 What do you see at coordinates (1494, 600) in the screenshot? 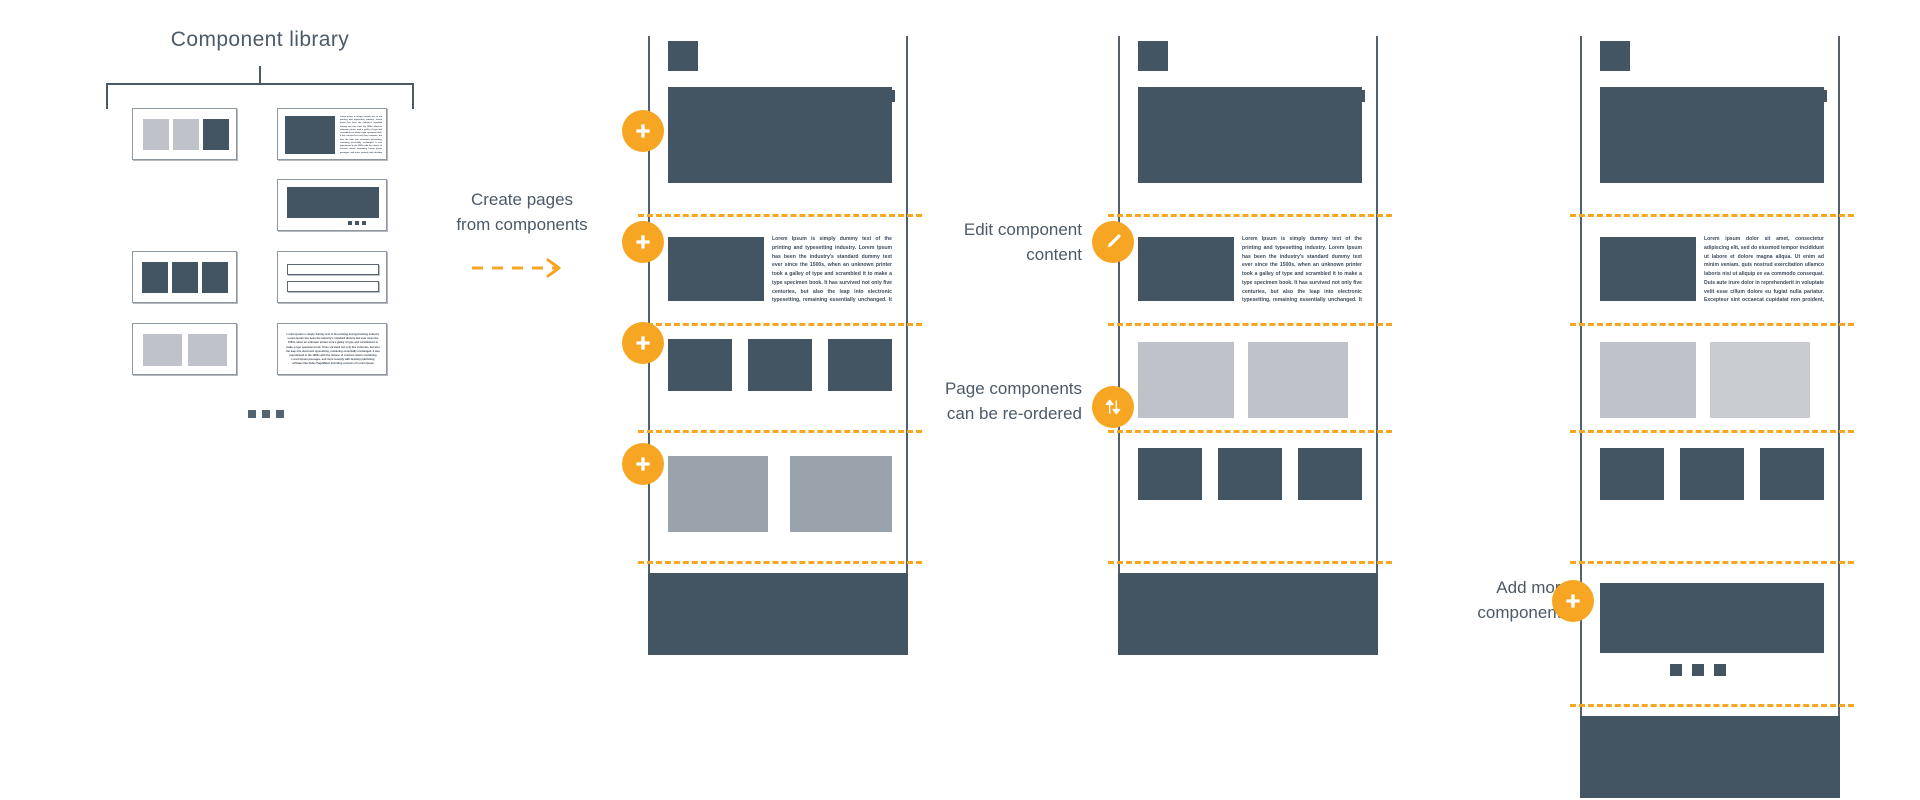
I see `flow-label-add-components: Add more components` at bounding box center [1494, 600].